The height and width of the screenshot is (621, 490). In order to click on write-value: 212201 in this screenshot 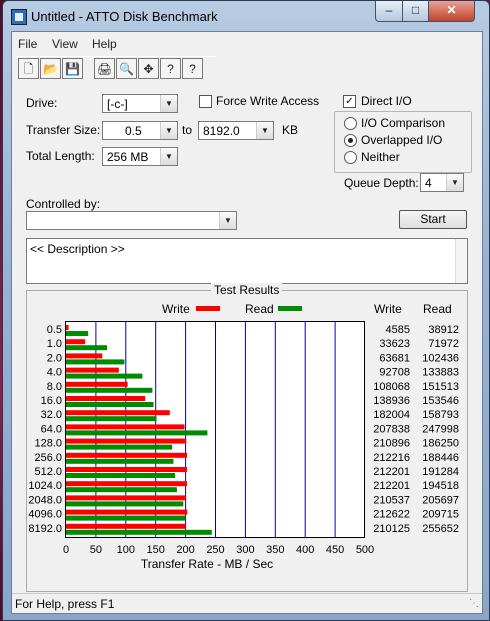, I will do `click(391, 486)`.